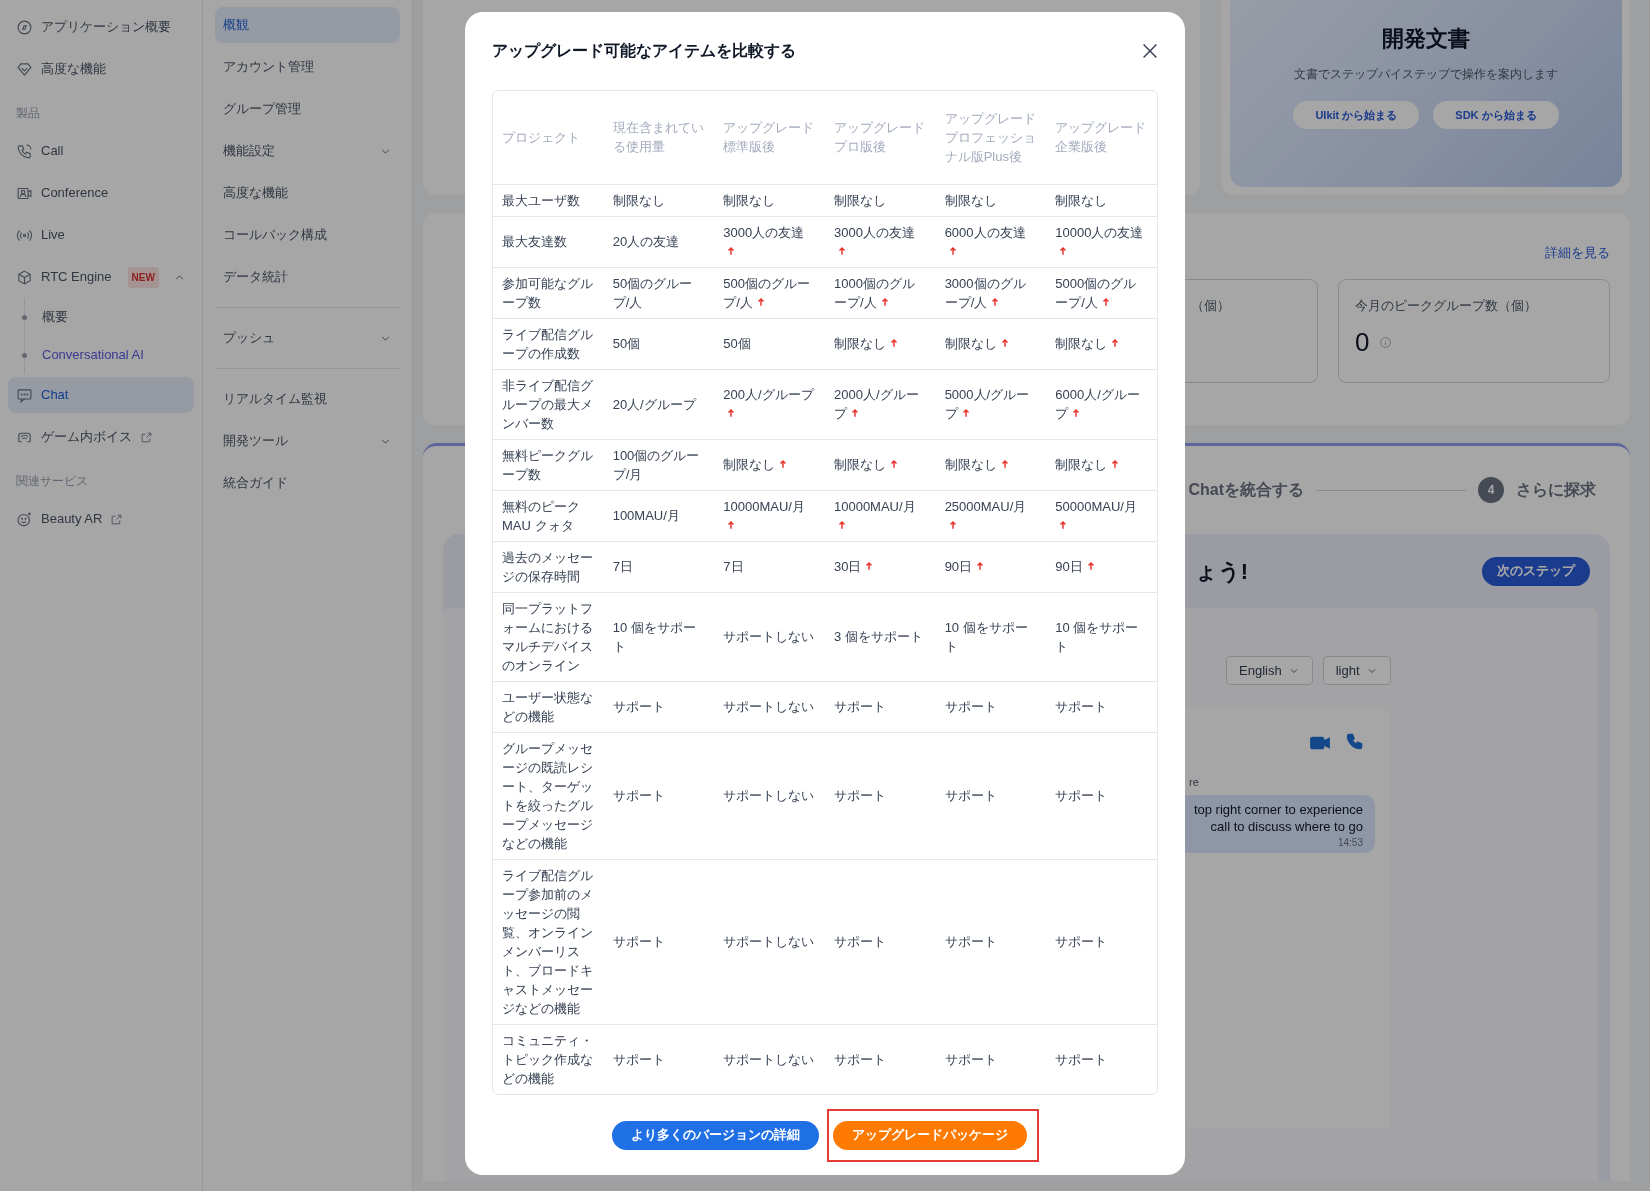 Image resolution: width=1650 pixels, height=1191 pixels. I want to click on table-cell: 100MAU/月, so click(659, 515).